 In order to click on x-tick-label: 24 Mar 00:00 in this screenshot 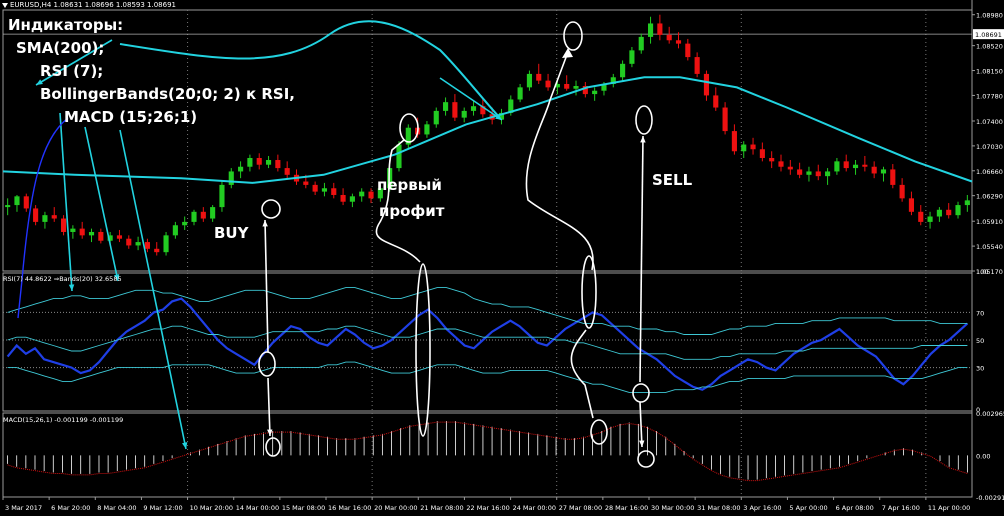, I will do `click(534, 508)`.